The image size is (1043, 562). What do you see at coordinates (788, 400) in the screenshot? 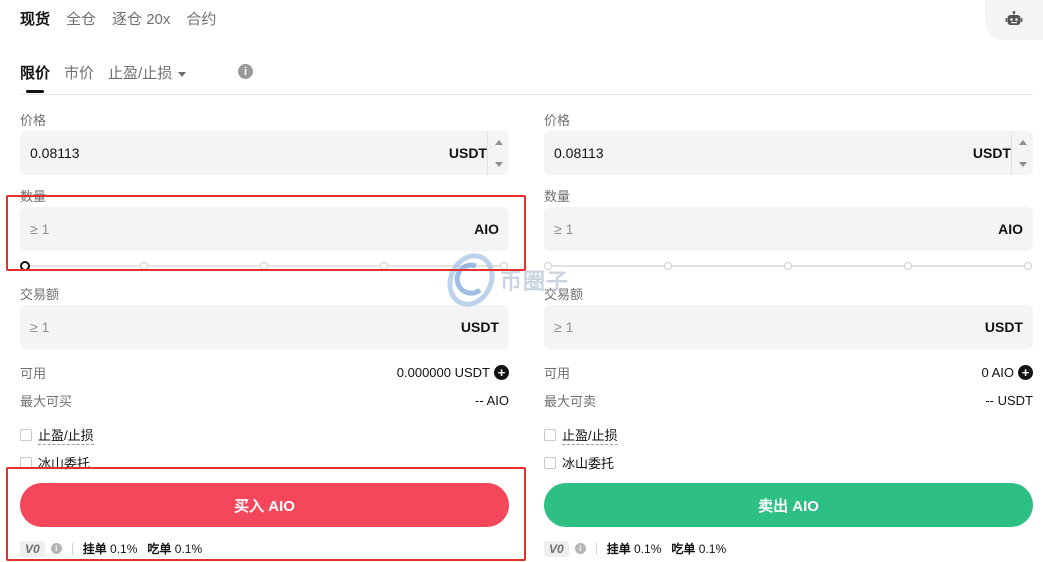
I see `max-sell-row: 最大可卖 -- USDT` at bounding box center [788, 400].